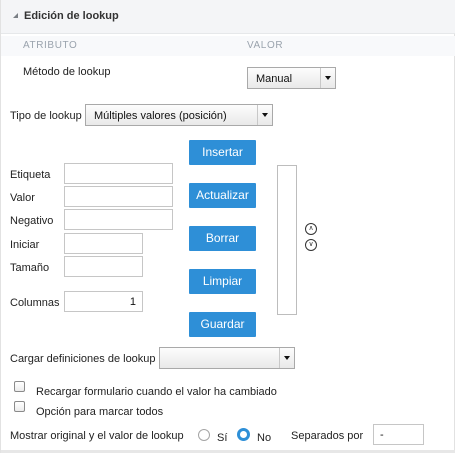 The width and height of the screenshot is (455, 453). Describe the element at coordinates (274, 79) in the screenshot. I see `lookup-method-selected-value: Manual` at that location.